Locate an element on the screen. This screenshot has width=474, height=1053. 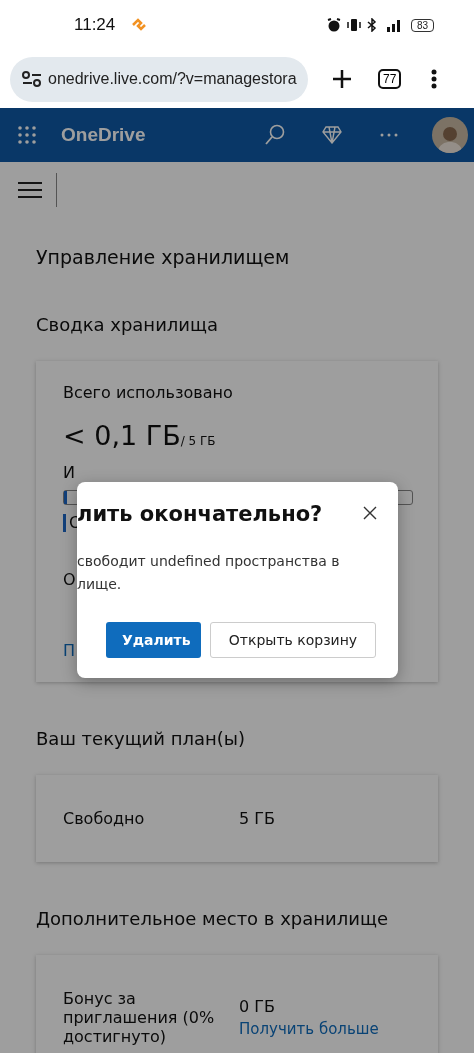
plan-size: 5 ГБ is located at coordinates (257, 818).